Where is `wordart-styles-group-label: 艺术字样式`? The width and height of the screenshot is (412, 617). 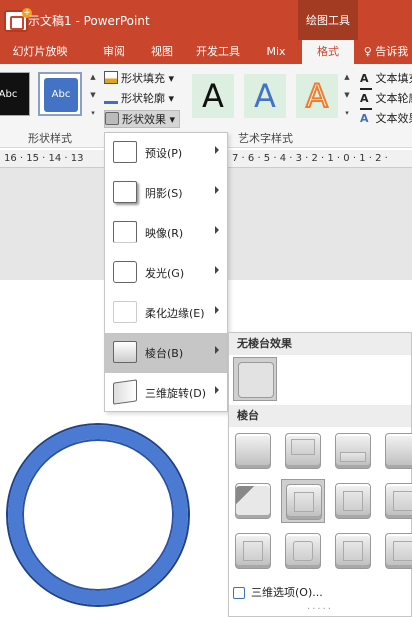 wordart-styles-group-label: 艺术字样式 is located at coordinates (265, 138).